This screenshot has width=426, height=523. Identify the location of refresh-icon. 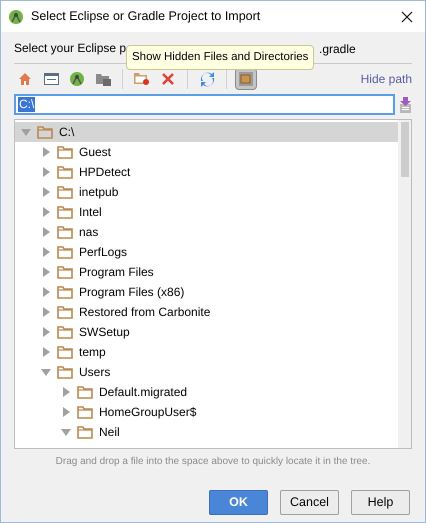
(207, 79).